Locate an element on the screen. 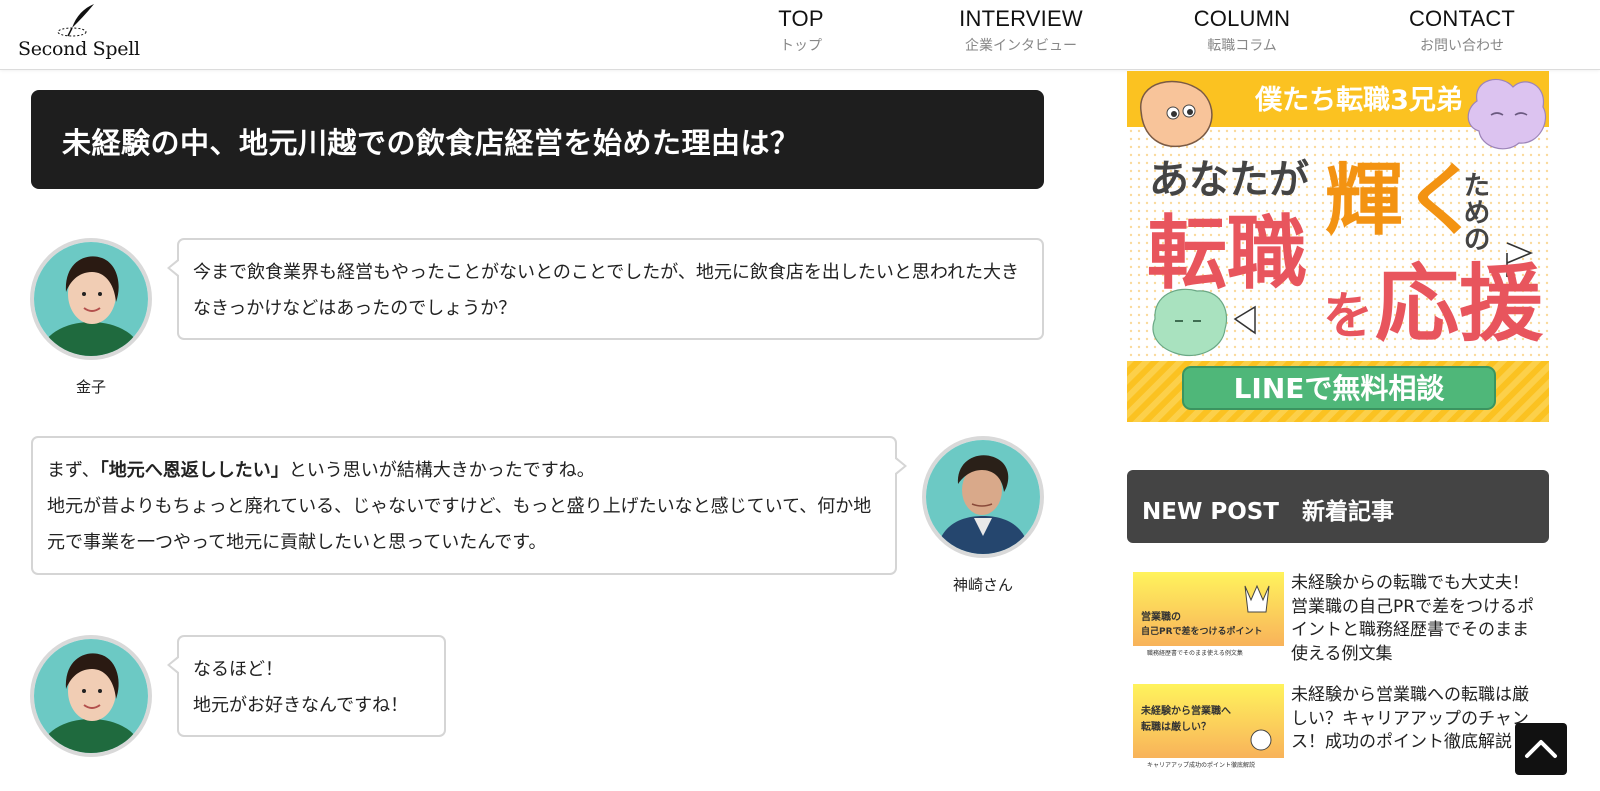 The height and width of the screenshot is (791, 1600). nav-column: COLUMN 転職コラム is located at coordinates (1242, 30).